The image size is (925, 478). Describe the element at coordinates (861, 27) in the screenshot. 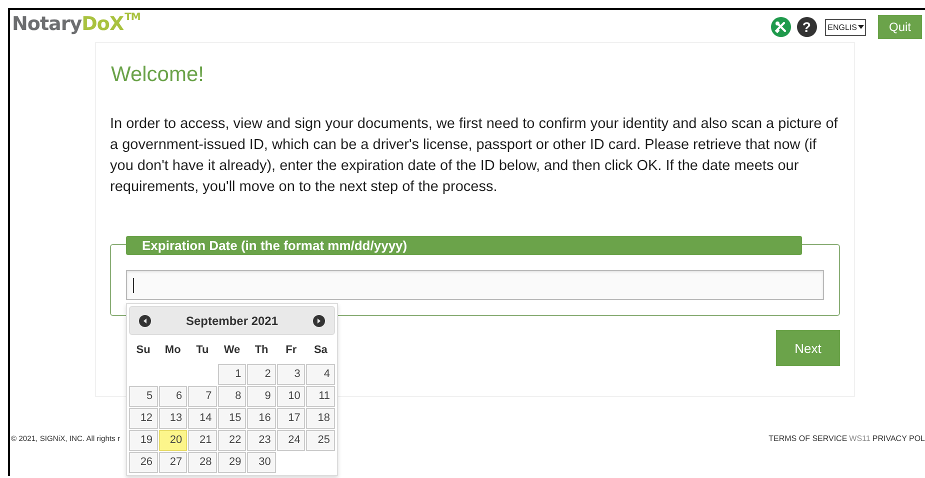

I see `caret-icon` at that location.